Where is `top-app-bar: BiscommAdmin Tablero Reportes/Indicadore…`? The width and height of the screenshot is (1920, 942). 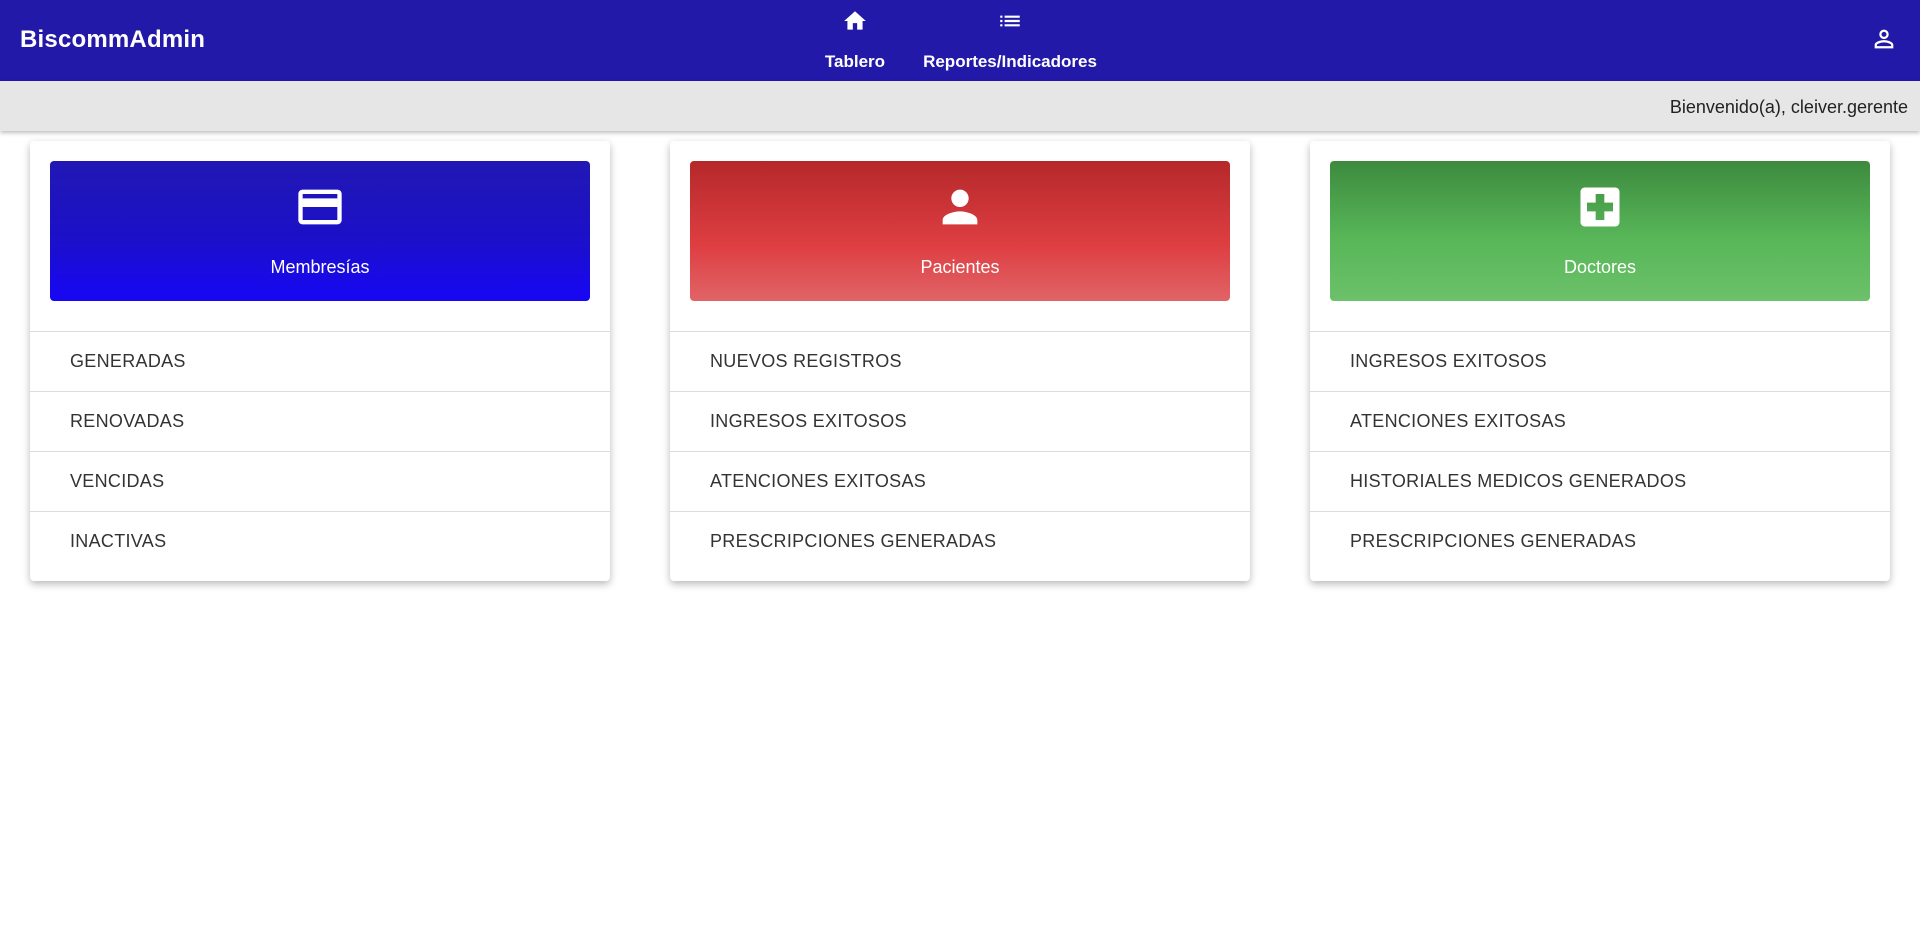
top-app-bar: BiscommAdmin Tablero Reportes/Indicadore… is located at coordinates (960, 40).